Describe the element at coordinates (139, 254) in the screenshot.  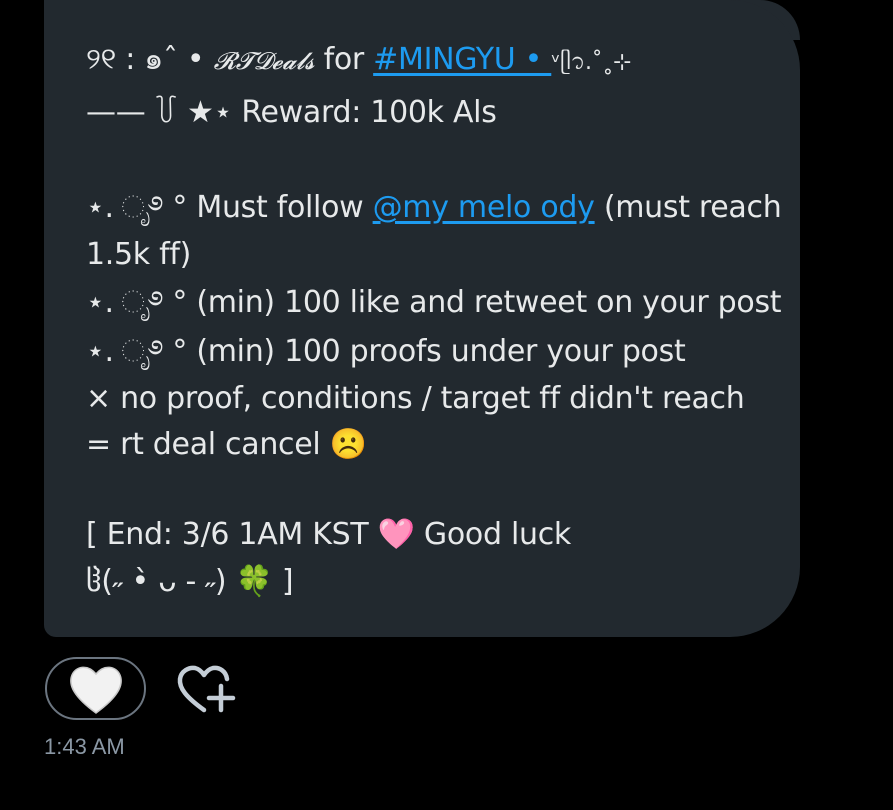
I see `message-line-4: 1.5k ff)` at that location.